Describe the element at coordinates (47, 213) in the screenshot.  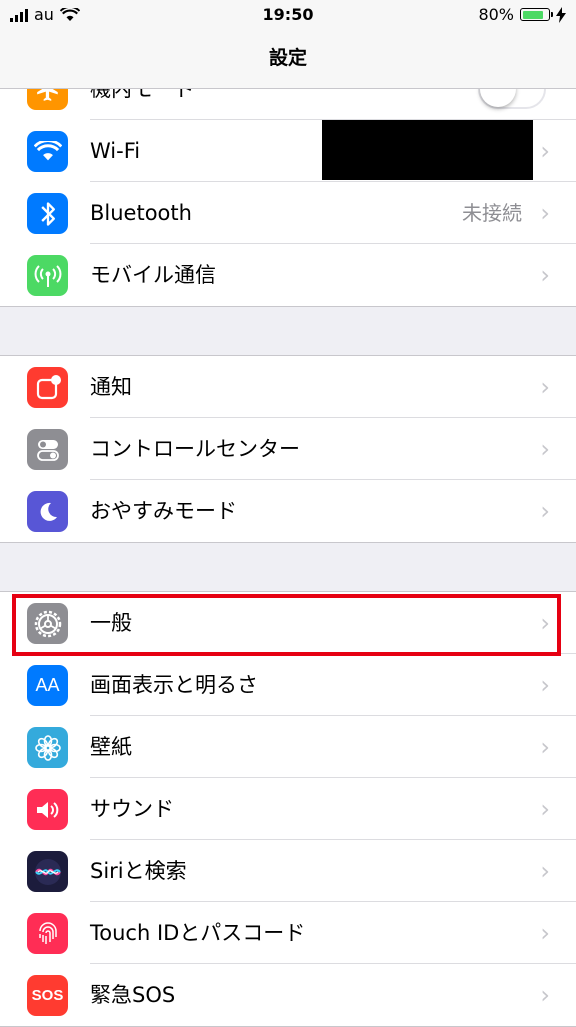
I see `bluetooth-icon` at that location.